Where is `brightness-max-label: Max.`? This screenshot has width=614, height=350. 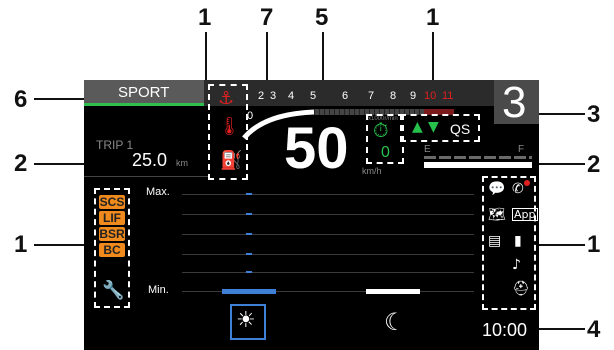 brightness-max-label: Max. is located at coordinates (158, 192).